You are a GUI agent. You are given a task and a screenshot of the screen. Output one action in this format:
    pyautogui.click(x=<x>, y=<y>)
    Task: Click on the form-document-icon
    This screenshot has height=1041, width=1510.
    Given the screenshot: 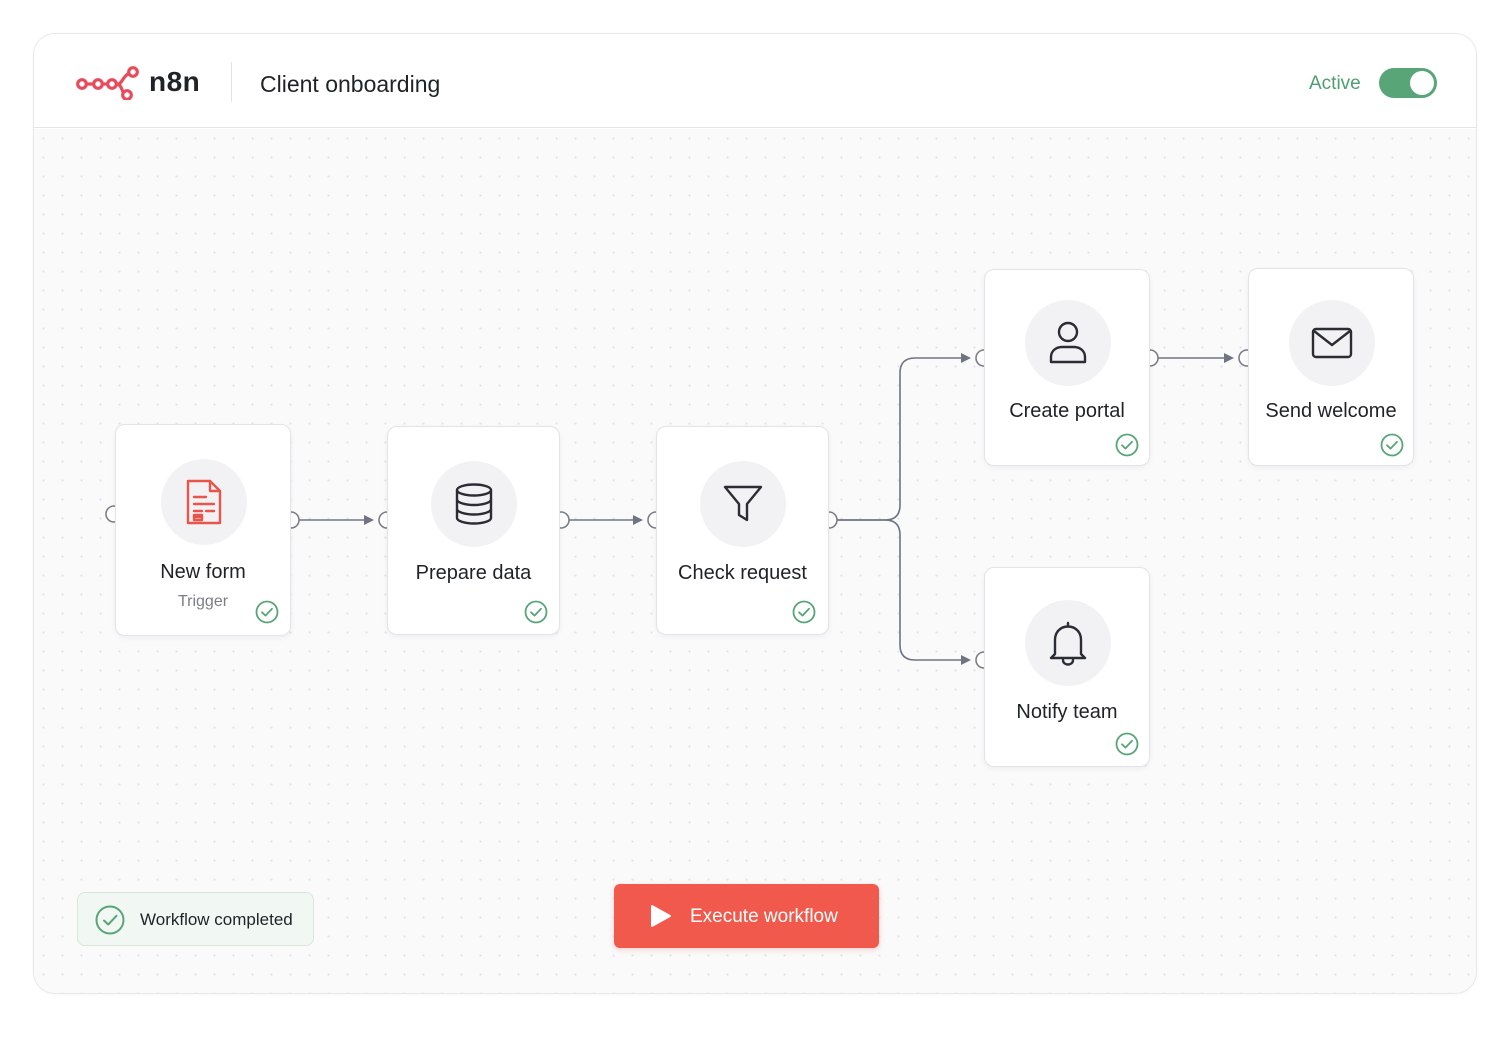 What is the action you would take?
    pyautogui.click(x=204, y=502)
    